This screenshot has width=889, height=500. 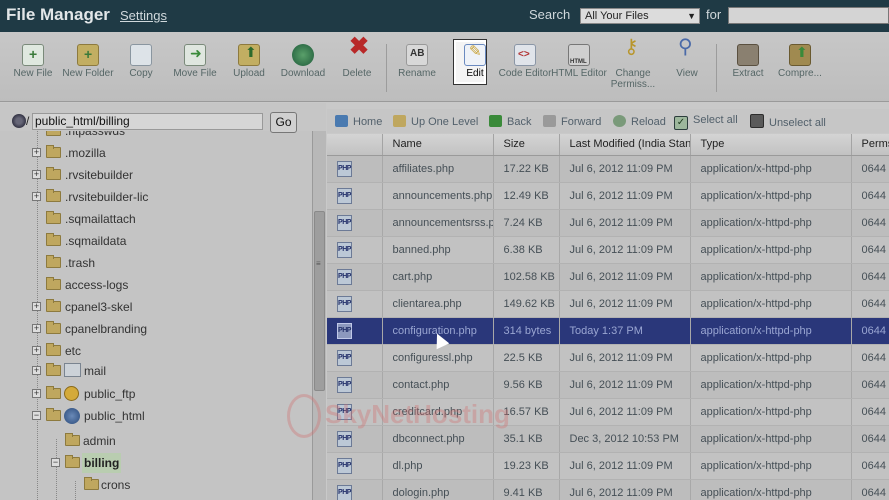 What do you see at coordinates (648, 122) in the screenshot?
I see `reload-label: Reload` at bounding box center [648, 122].